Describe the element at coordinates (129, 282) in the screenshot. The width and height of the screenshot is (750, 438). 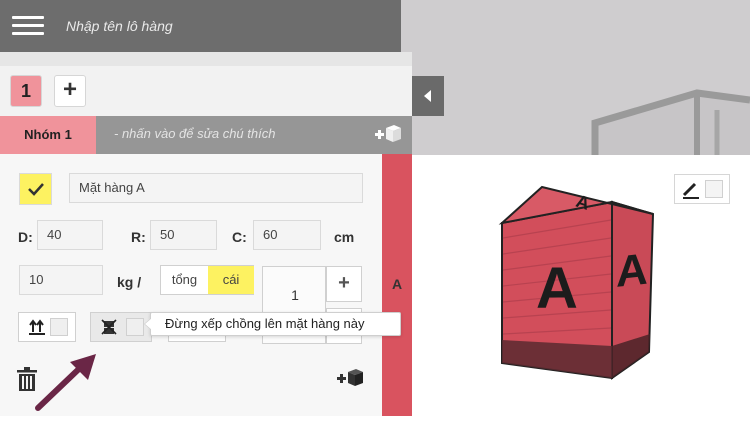
I see `weight-unit-label: kg /` at that location.